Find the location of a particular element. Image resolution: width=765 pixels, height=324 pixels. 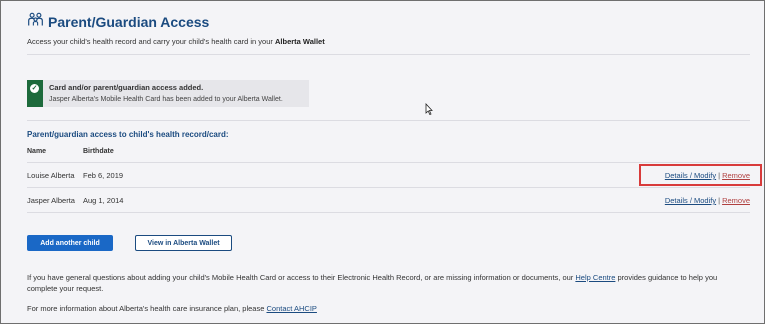

row-name: Louise Alberta is located at coordinates (51, 175).